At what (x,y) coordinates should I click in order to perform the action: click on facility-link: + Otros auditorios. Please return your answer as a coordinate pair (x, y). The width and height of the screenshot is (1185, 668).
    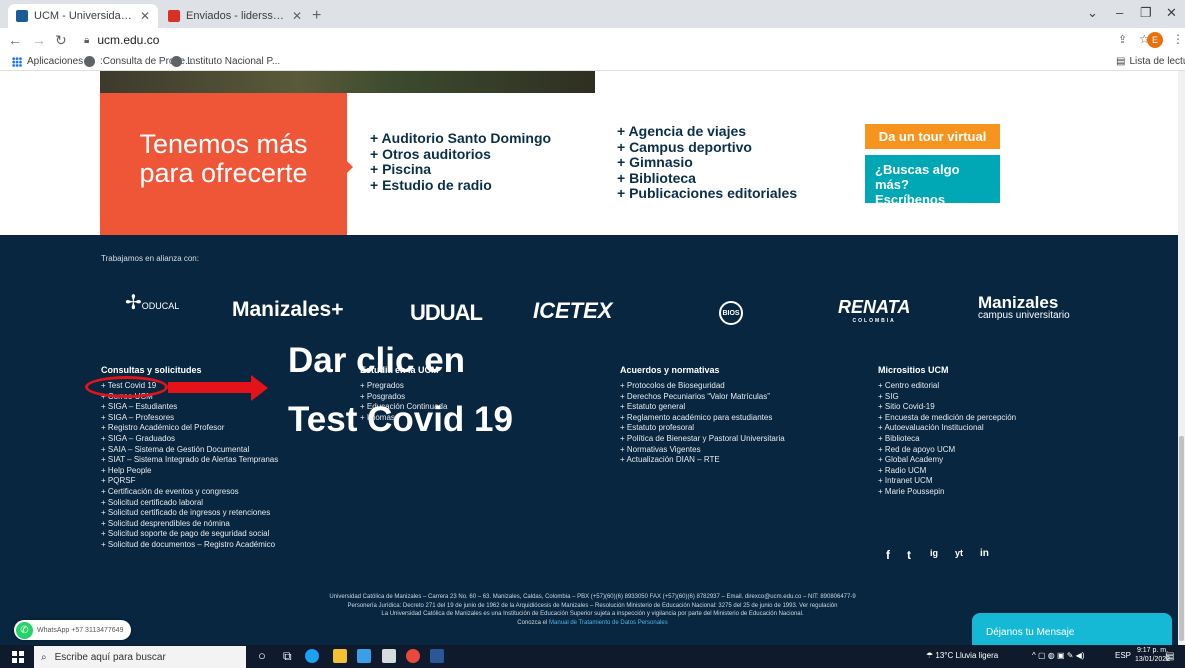
    Looking at the image, I should click on (460, 154).